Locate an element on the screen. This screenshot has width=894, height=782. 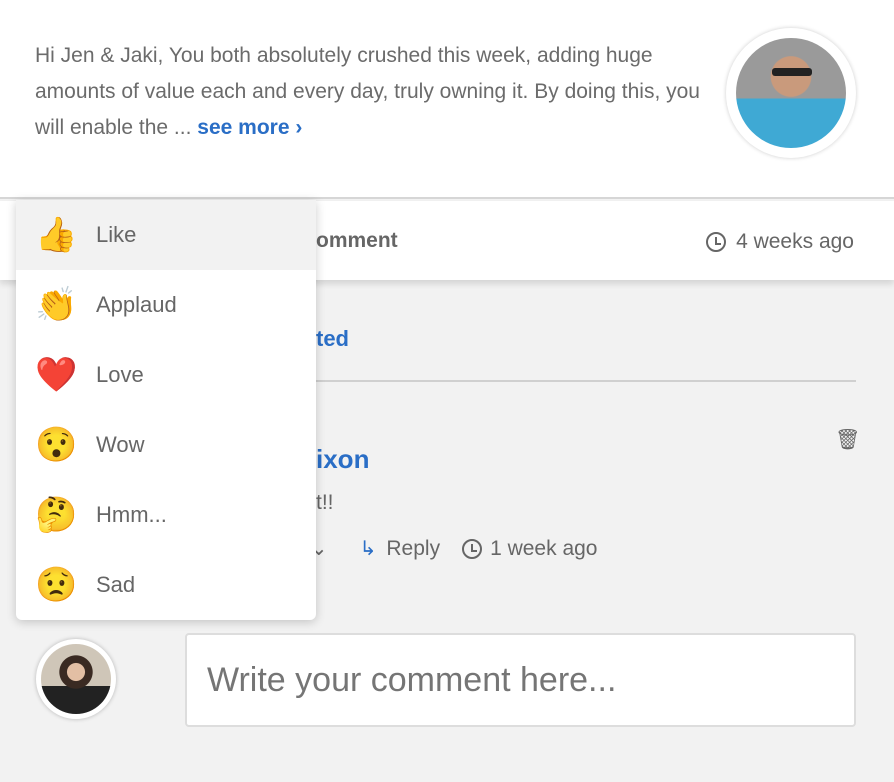
user-avatar is located at coordinates (76, 679).